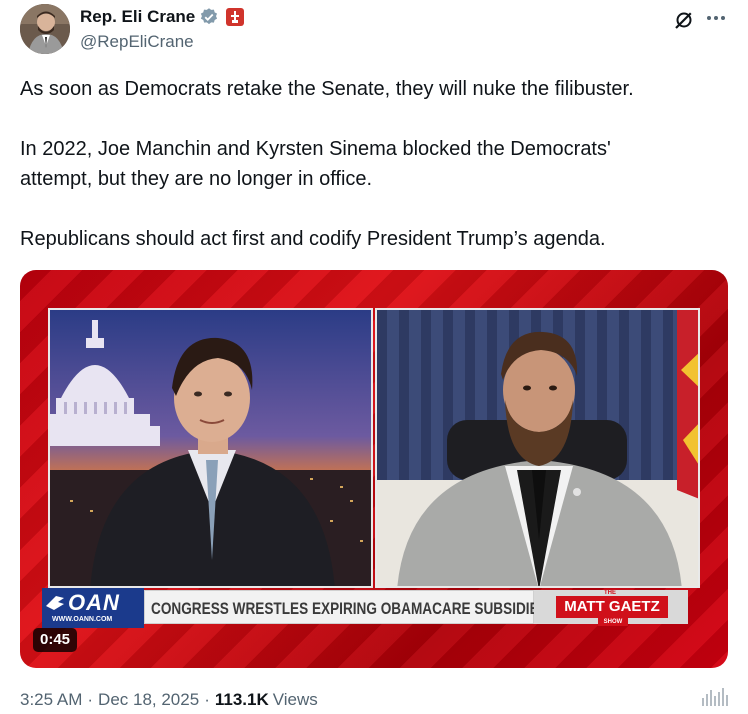 Image resolution: width=748 pixels, height=714 pixels. What do you see at coordinates (716, 18) in the screenshot?
I see `more-options-icon` at bounding box center [716, 18].